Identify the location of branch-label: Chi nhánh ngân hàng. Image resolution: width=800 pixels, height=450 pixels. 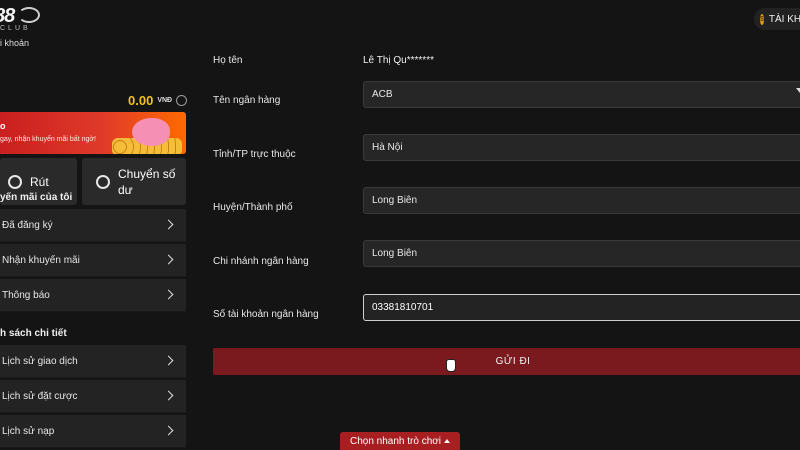
(261, 261).